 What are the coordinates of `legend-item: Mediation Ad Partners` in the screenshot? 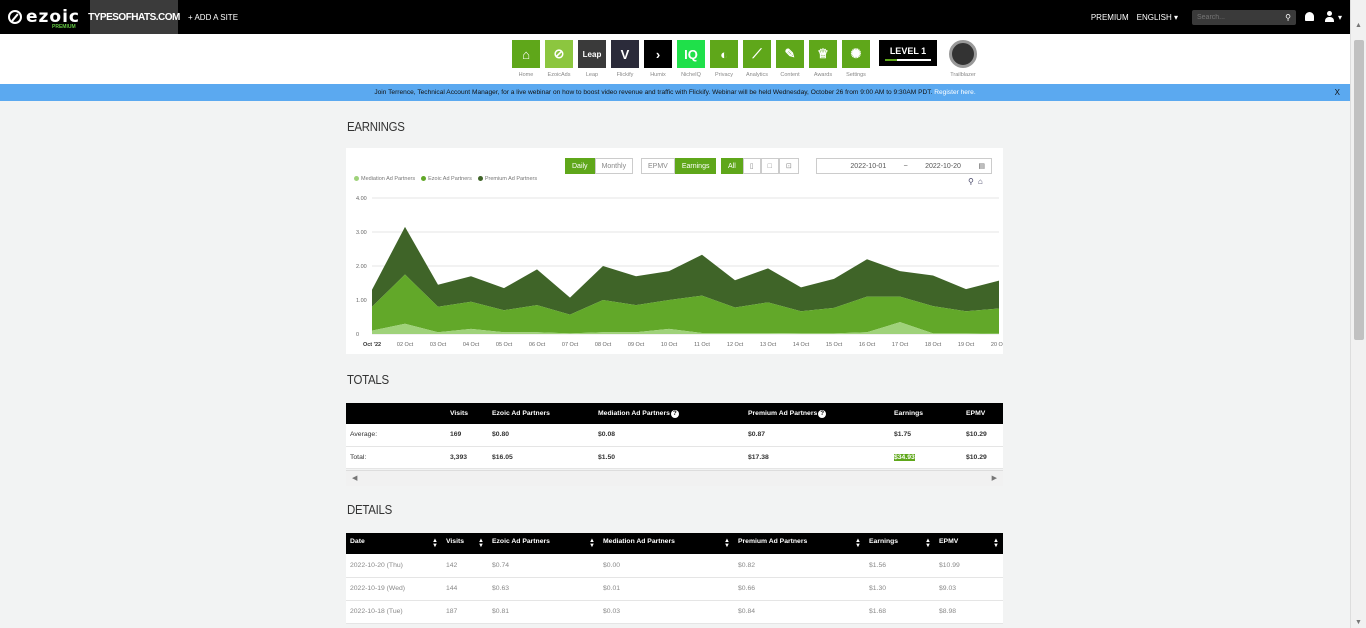 It's located at (384, 179).